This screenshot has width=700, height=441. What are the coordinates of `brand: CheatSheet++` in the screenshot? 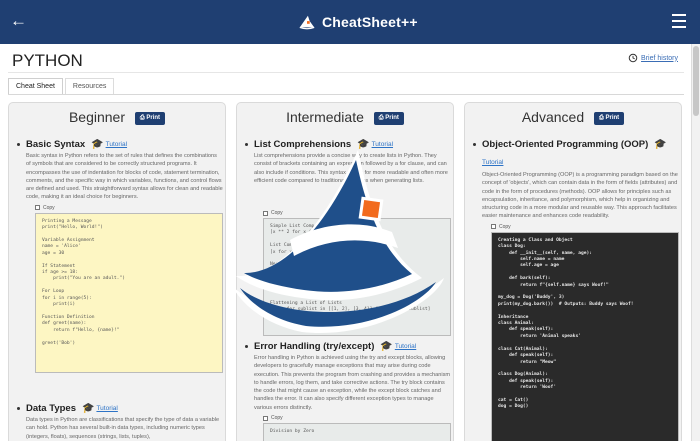 It's located at (358, 22).